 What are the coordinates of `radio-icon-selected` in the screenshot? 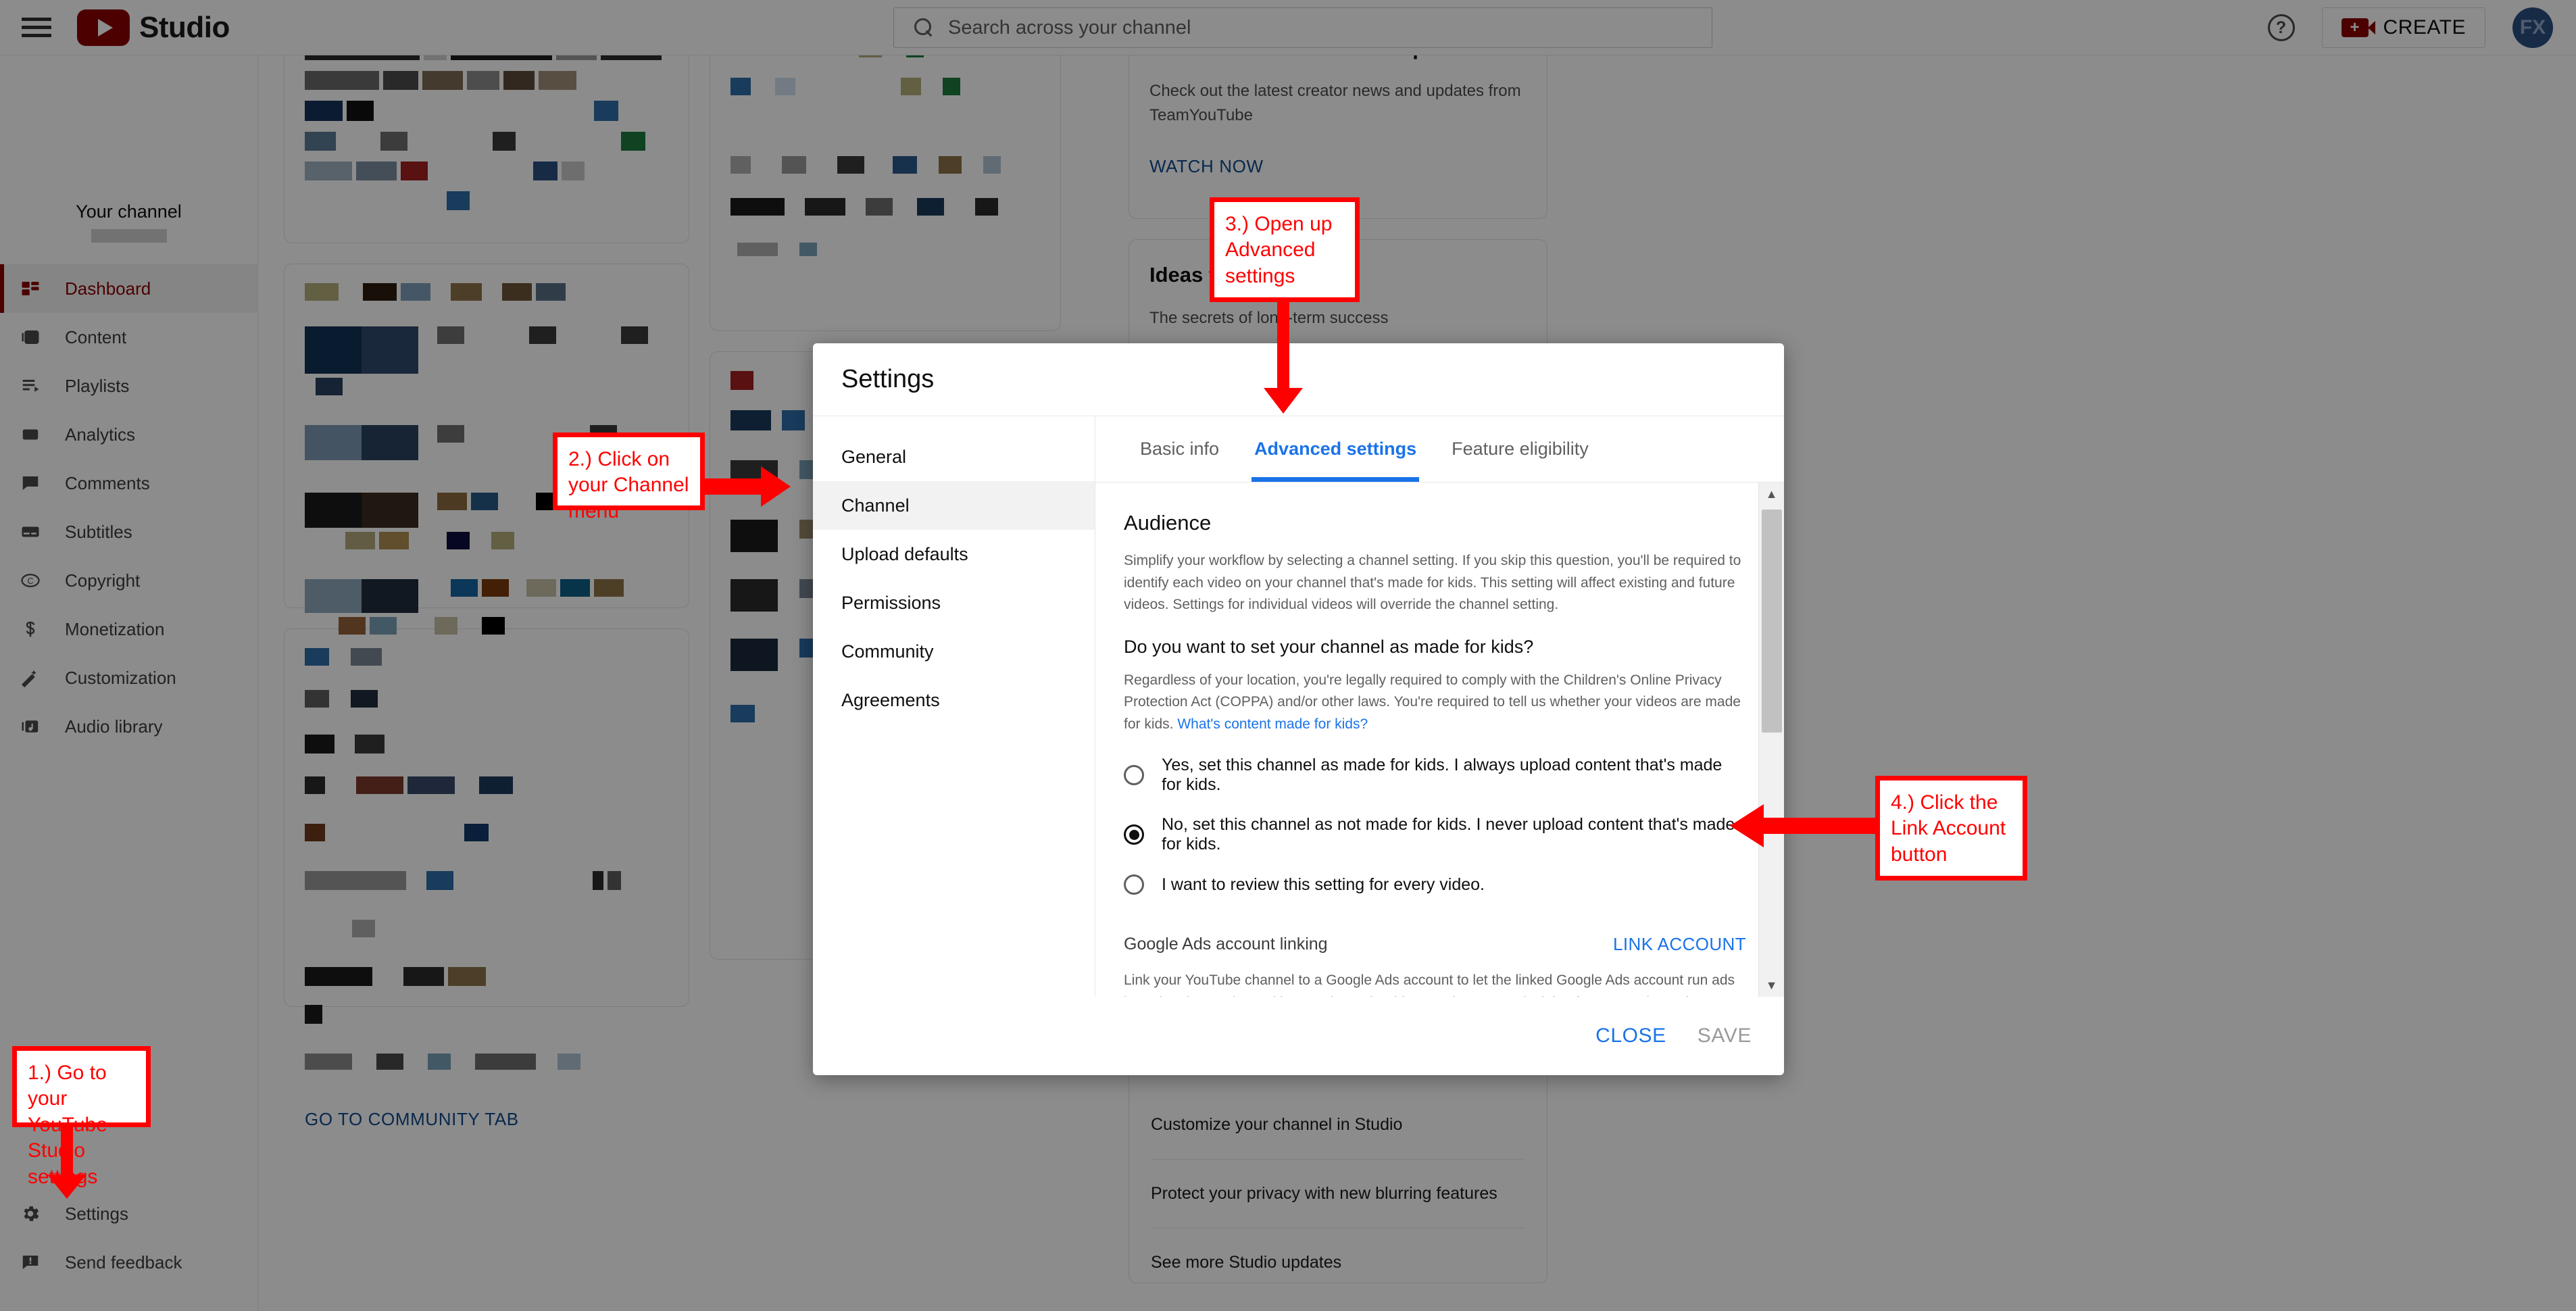 It's located at (1134, 834).